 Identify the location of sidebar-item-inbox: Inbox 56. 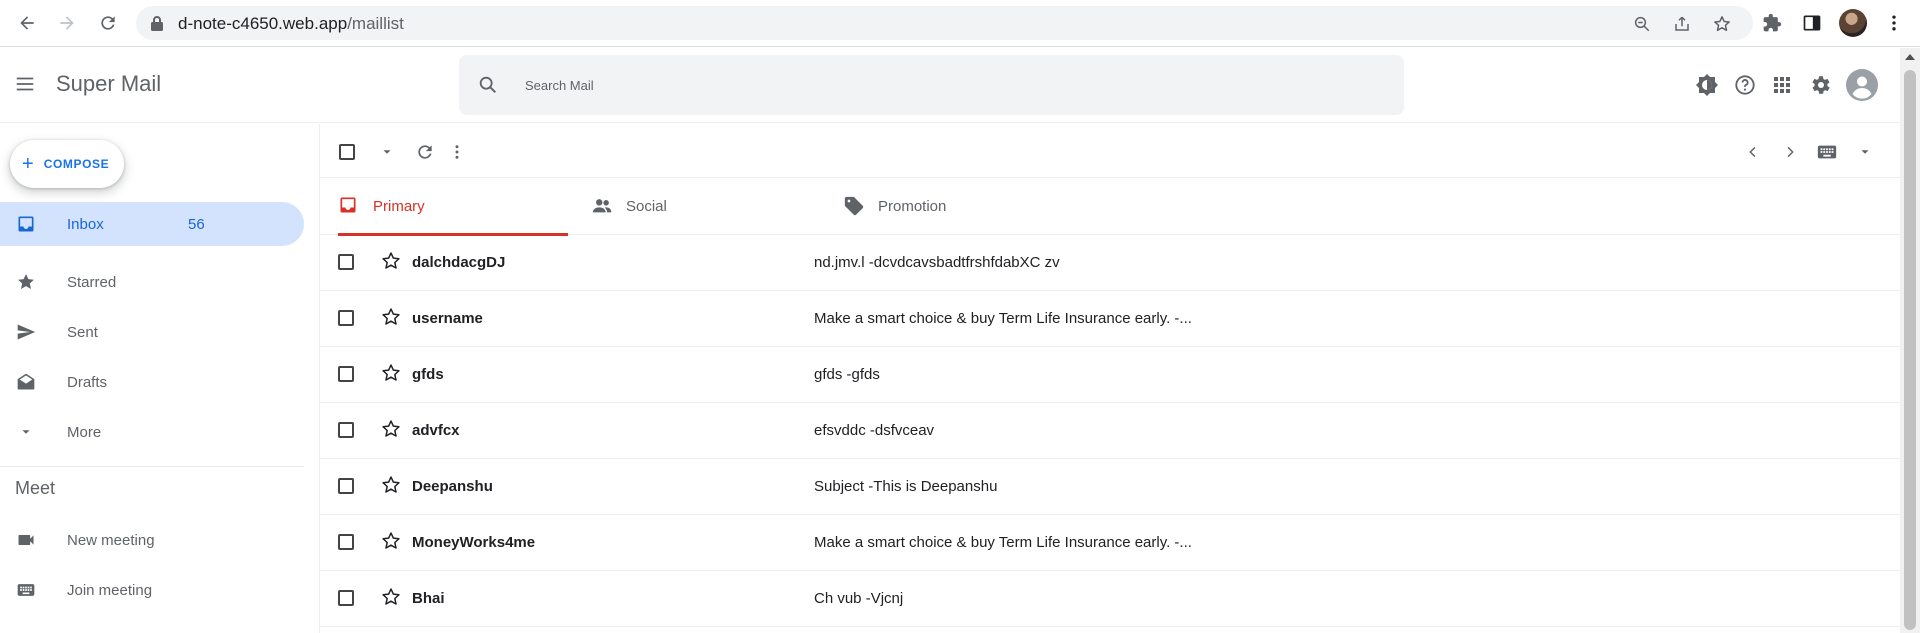
(152, 224).